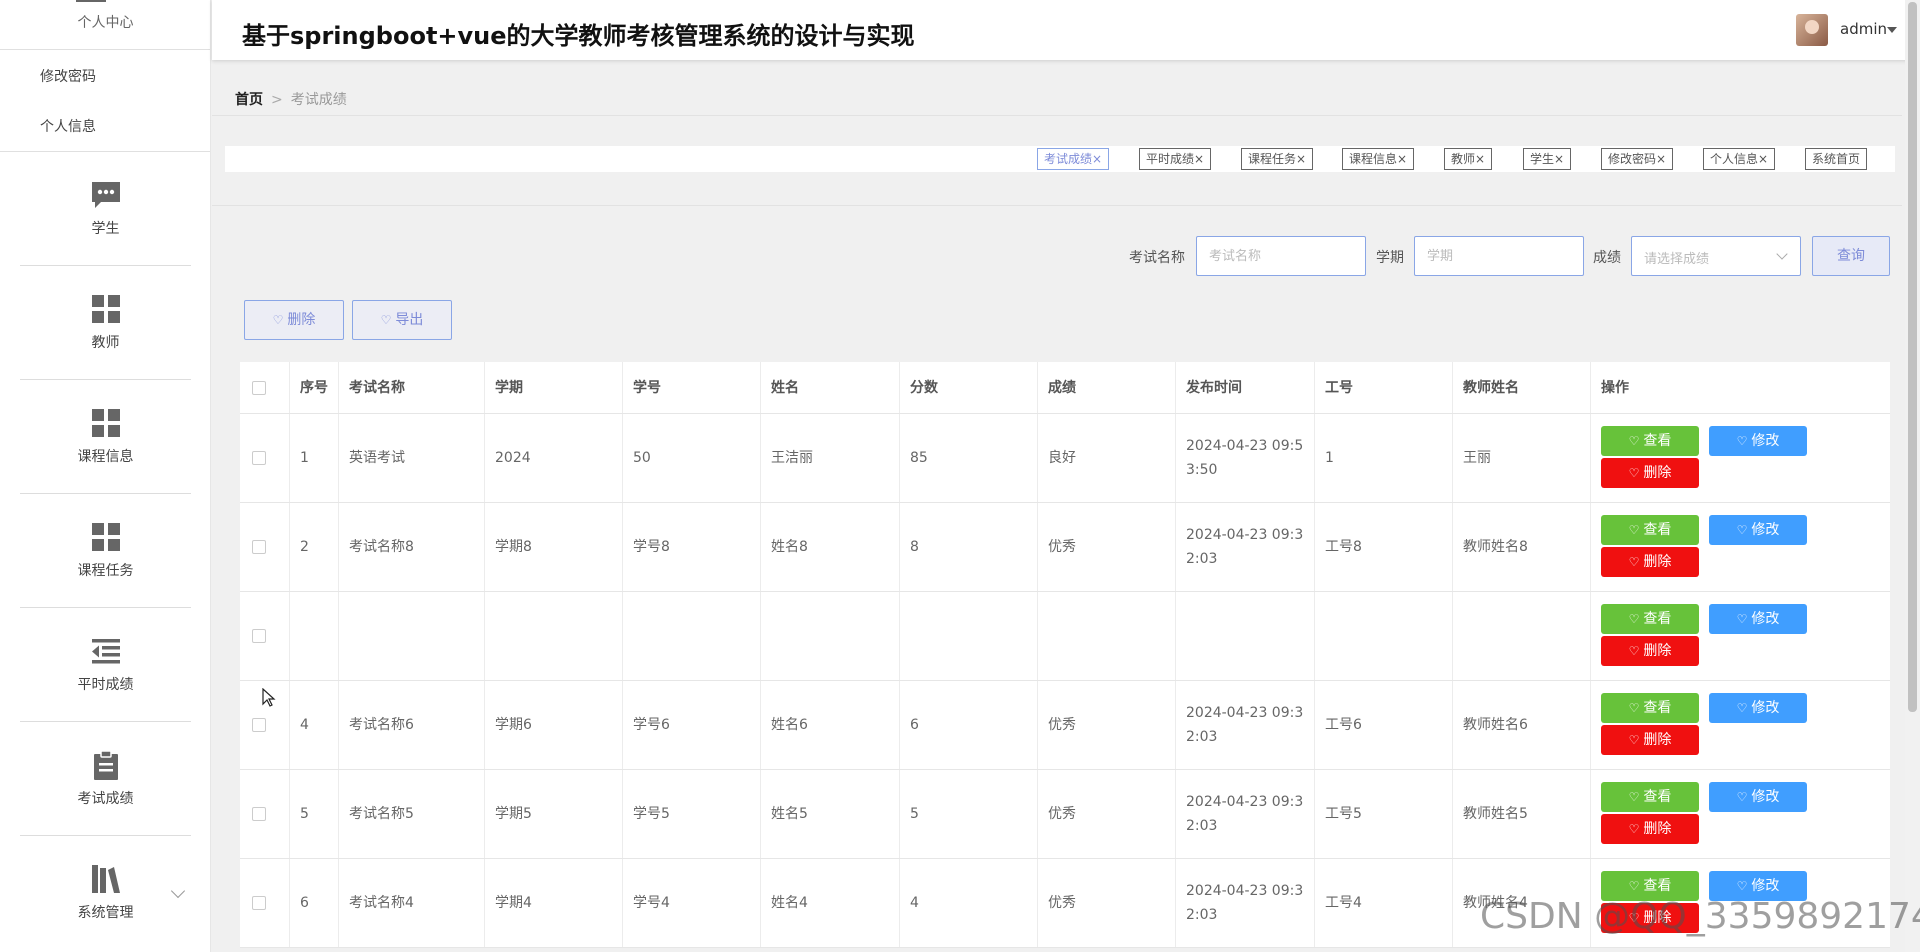 The width and height of the screenshot is (1920, 952). I want to click on sidebar-subitem-personal-info: 个人信息, so click(68, 126).